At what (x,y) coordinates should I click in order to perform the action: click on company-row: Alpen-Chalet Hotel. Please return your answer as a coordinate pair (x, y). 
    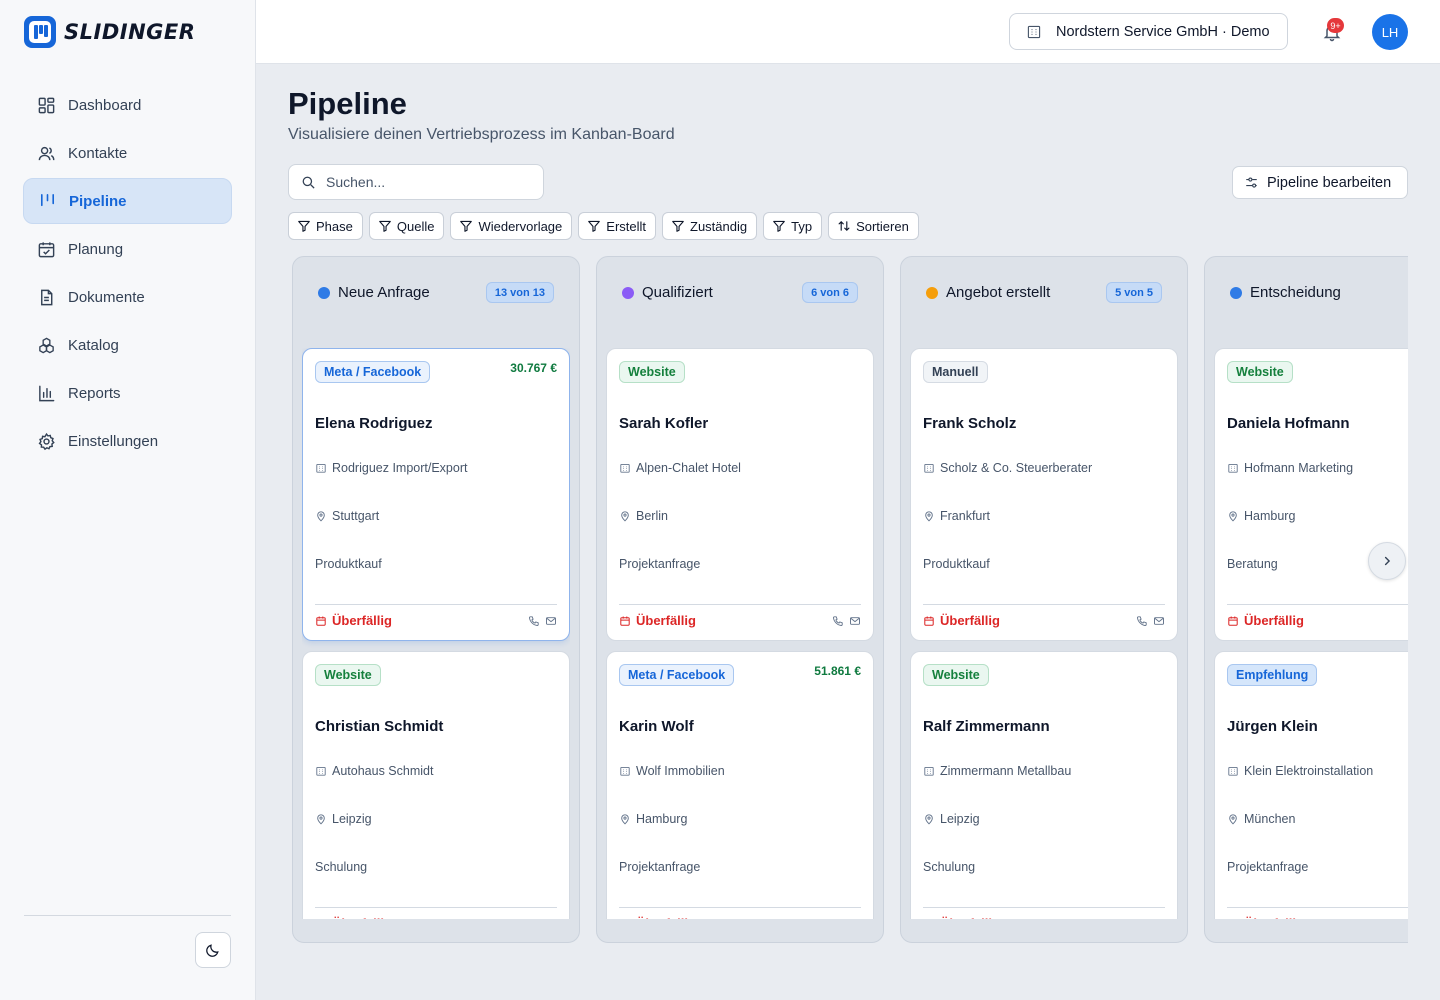
    Looking at the image, I should click on (680, 468).